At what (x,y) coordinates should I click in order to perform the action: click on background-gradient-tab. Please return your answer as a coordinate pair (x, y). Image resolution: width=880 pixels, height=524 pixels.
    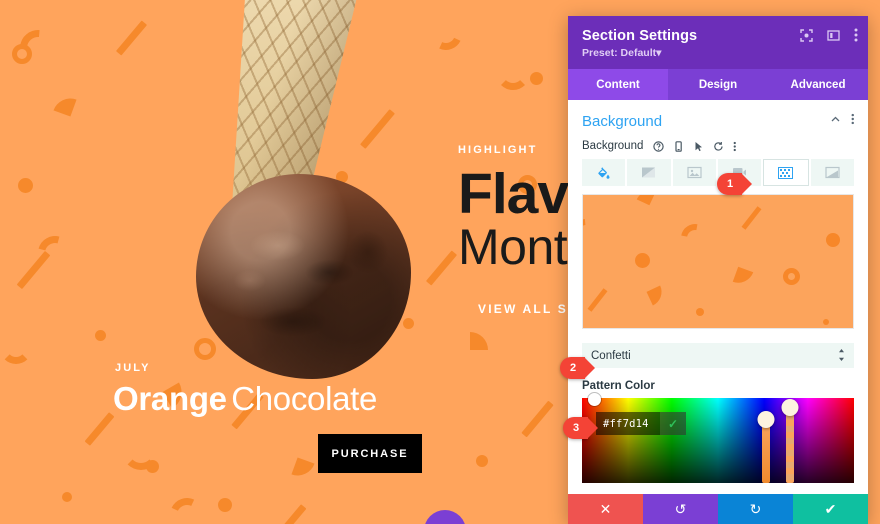
    Looking at the image, I should click on (649, 172).